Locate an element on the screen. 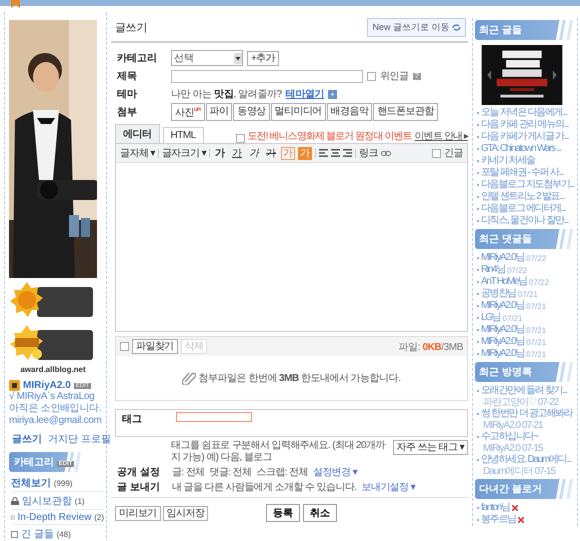  blogger-link: 봉주르님 is located at coordinates (498, 520).